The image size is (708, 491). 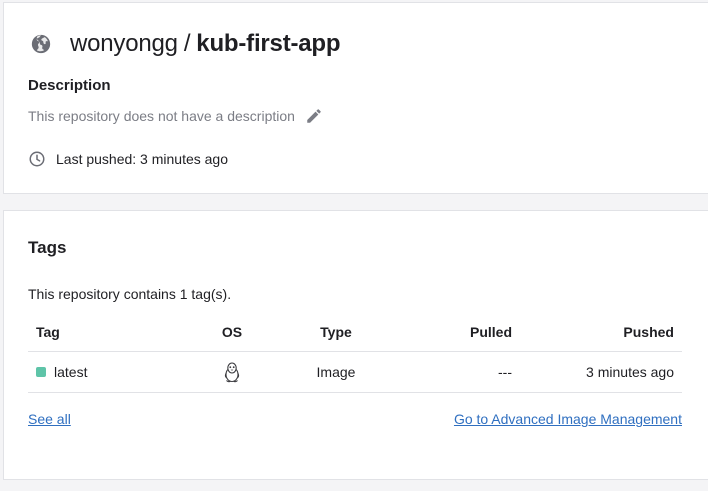 I want to click on see-all-link: See all, so click(x=49, y=419).